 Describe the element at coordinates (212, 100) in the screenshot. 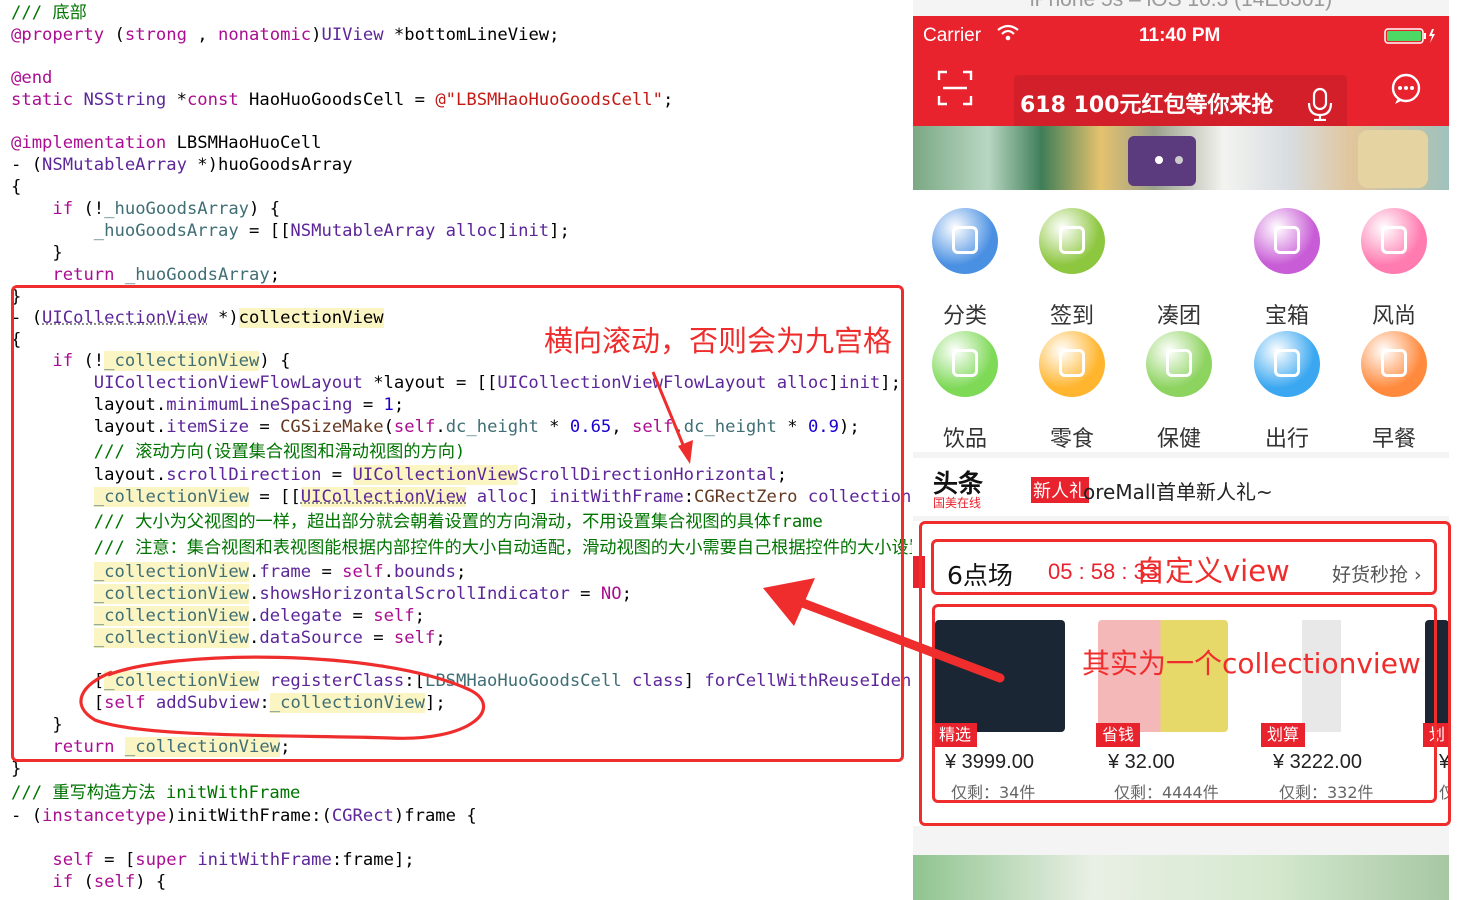

I see `code-token: const` at that location.